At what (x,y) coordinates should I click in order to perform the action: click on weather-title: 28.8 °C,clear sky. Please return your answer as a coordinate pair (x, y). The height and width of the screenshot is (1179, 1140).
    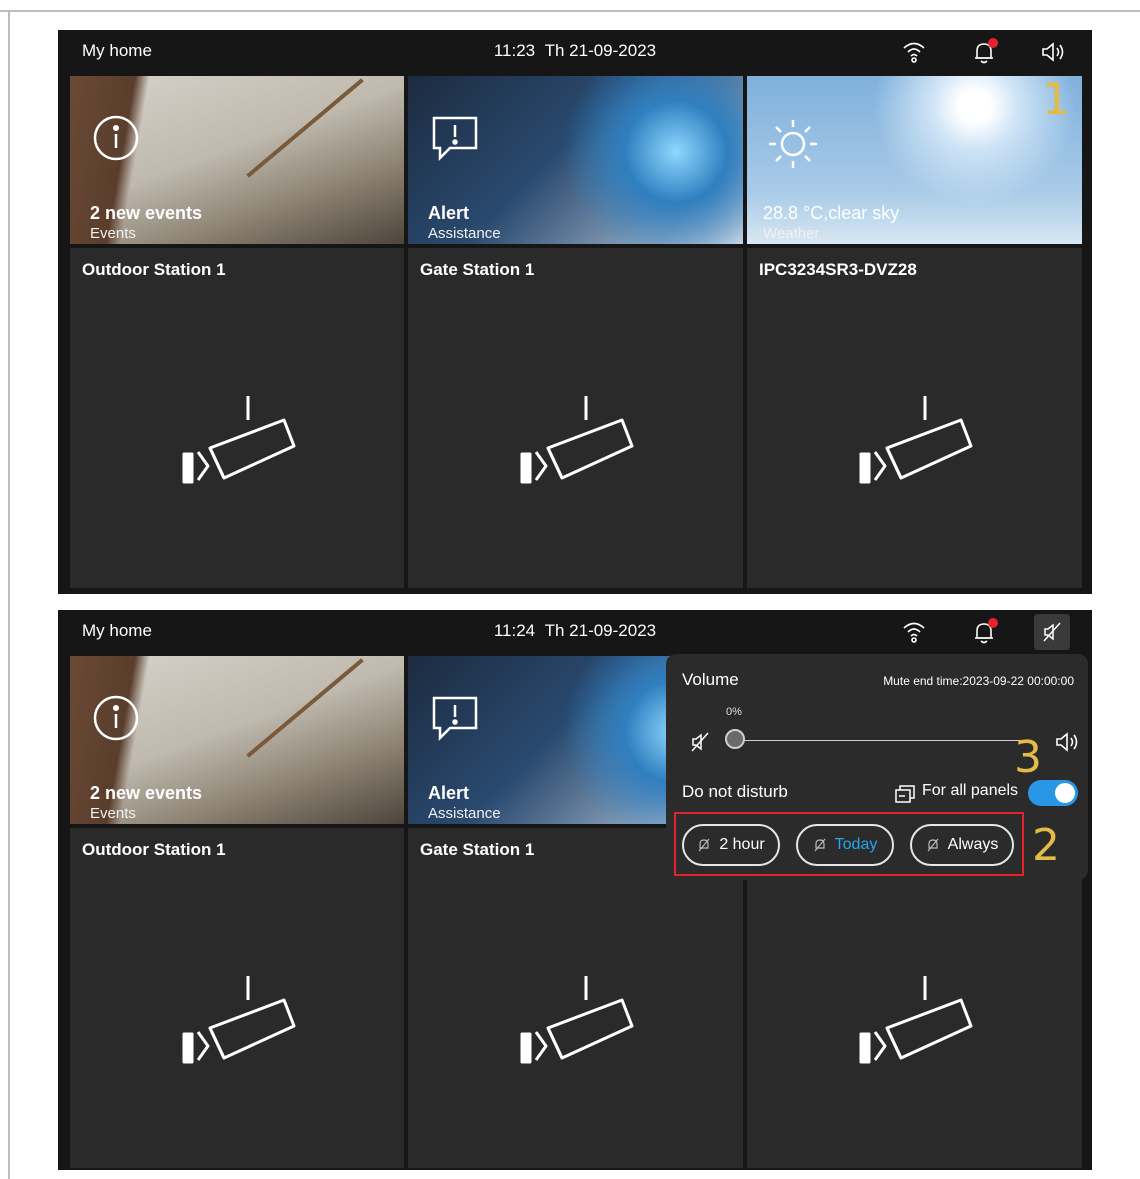
    Looking at the image, I should click on (831, 213).